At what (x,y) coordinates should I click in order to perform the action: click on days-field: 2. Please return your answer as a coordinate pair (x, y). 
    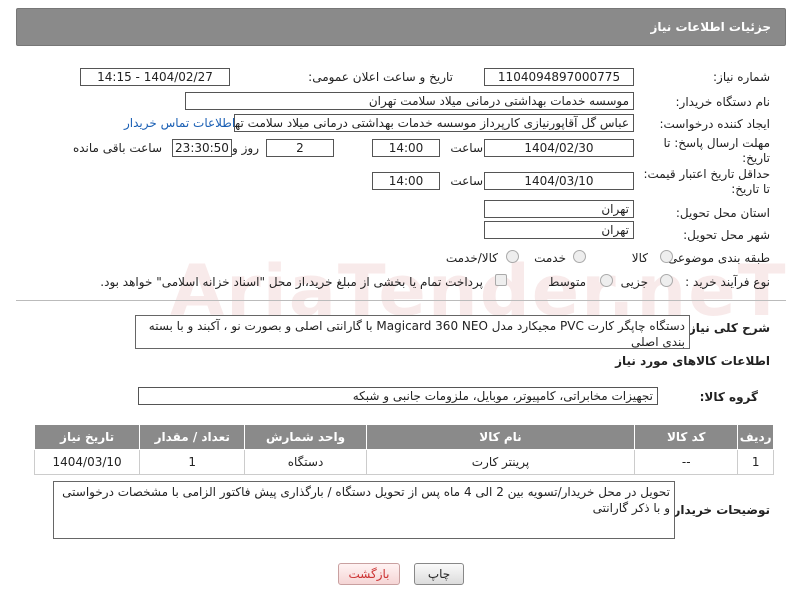
    Looking at the image, I should click on (300, 148).